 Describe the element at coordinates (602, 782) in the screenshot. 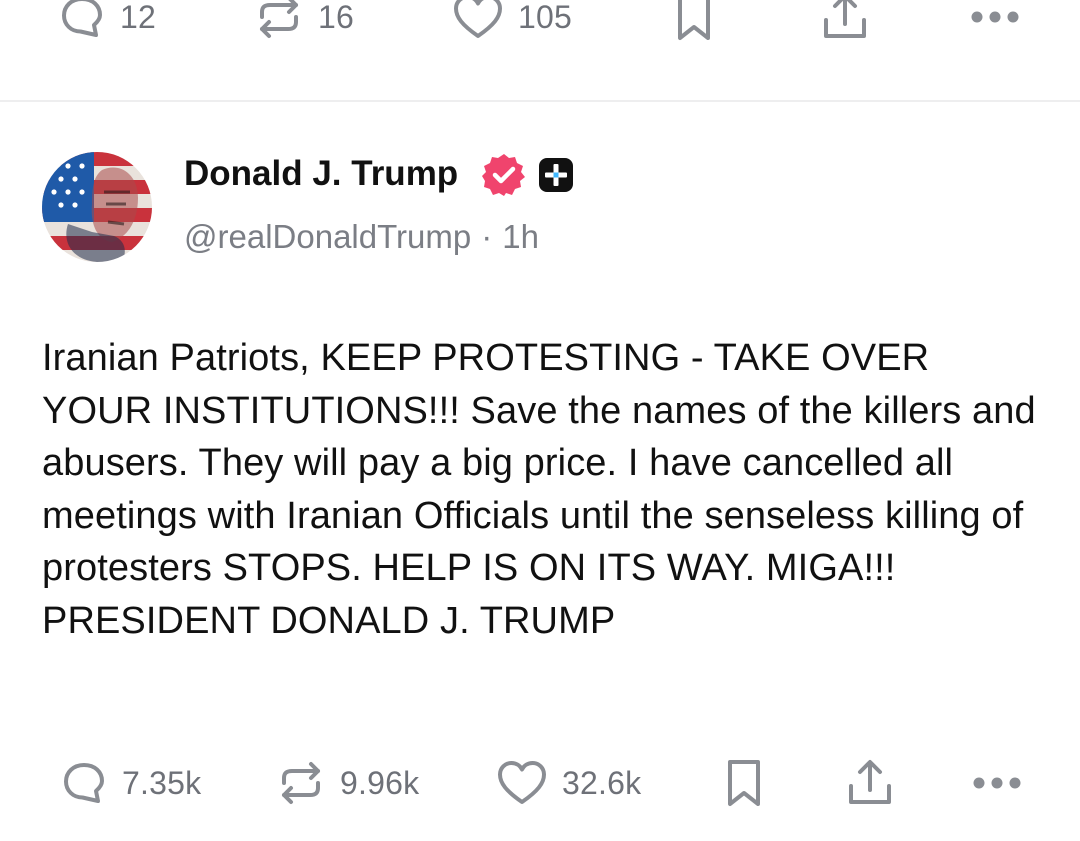

I see `like-count: 32.6k` at that location.